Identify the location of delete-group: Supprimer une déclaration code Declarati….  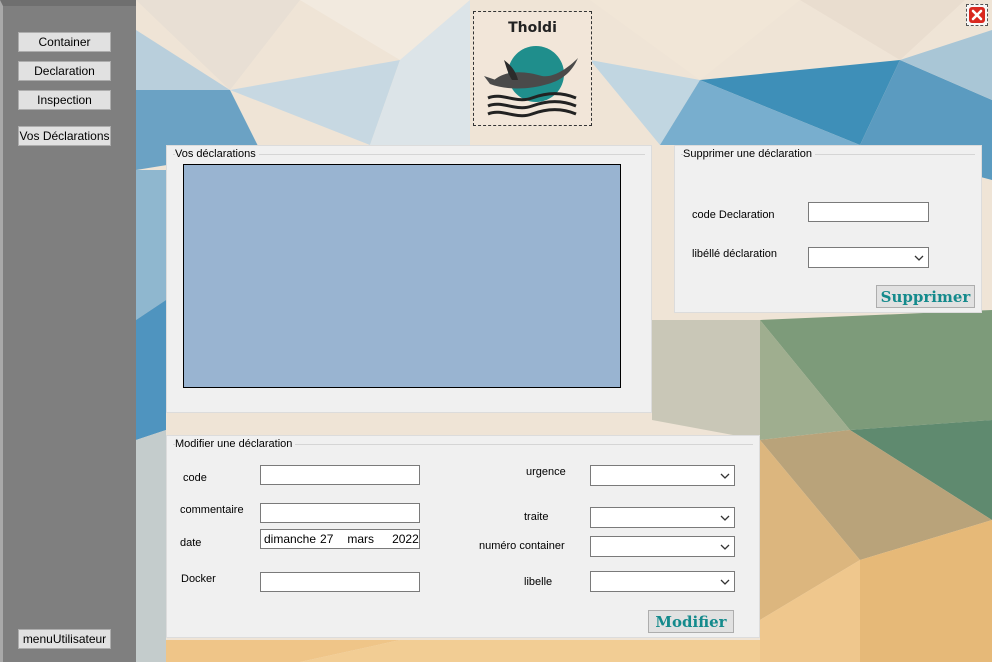
(828, 229).